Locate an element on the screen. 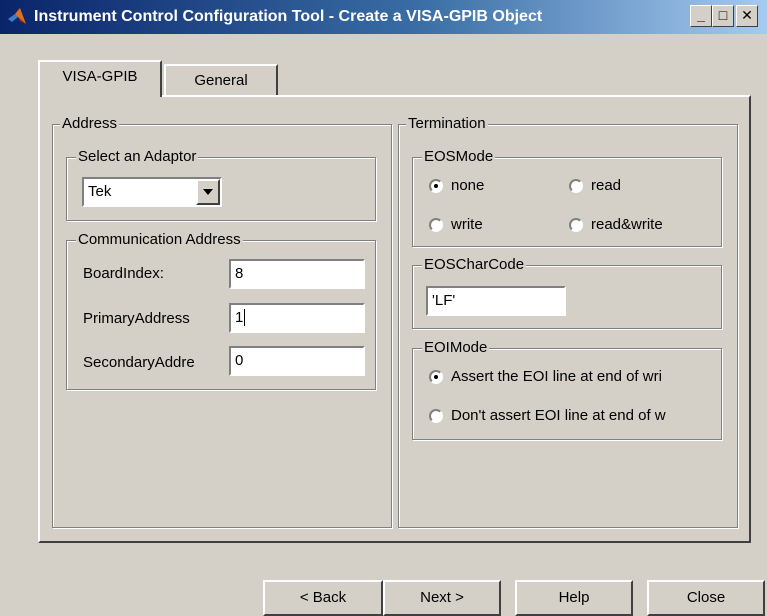  tab-general: General is located at coordinates (221, 80).